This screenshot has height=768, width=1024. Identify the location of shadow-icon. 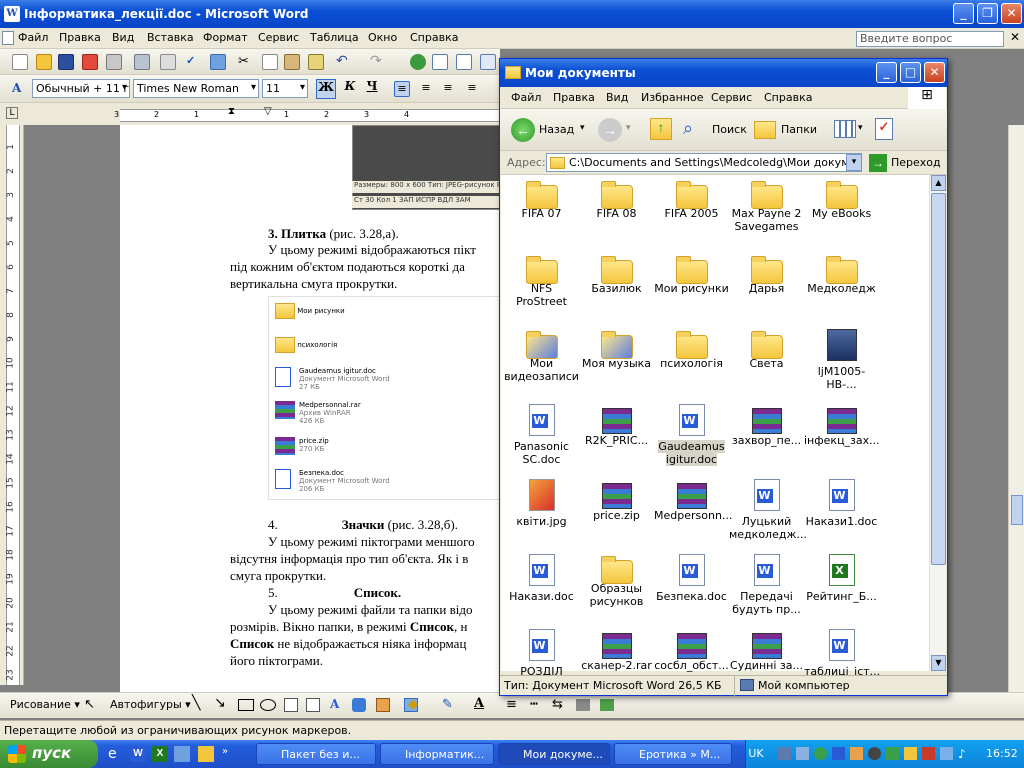
(583, 705).